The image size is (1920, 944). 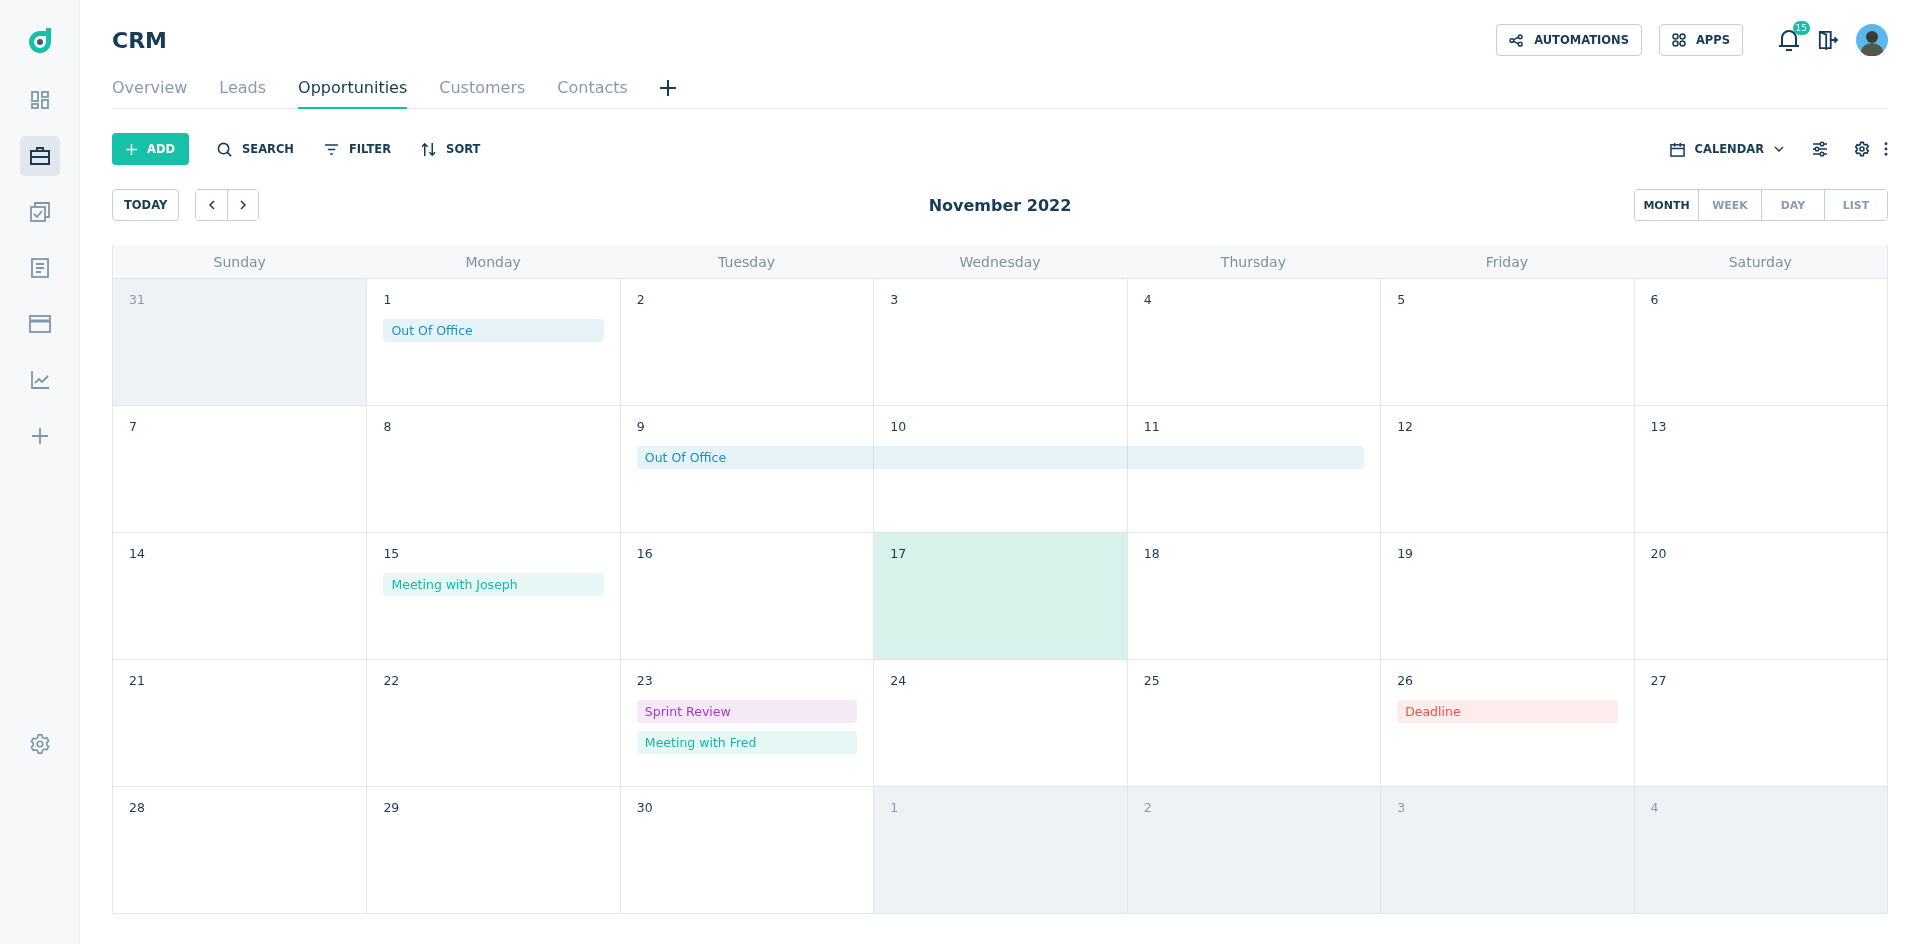 I want to click on apps-button: APPS, so click(x=1700, y=40).